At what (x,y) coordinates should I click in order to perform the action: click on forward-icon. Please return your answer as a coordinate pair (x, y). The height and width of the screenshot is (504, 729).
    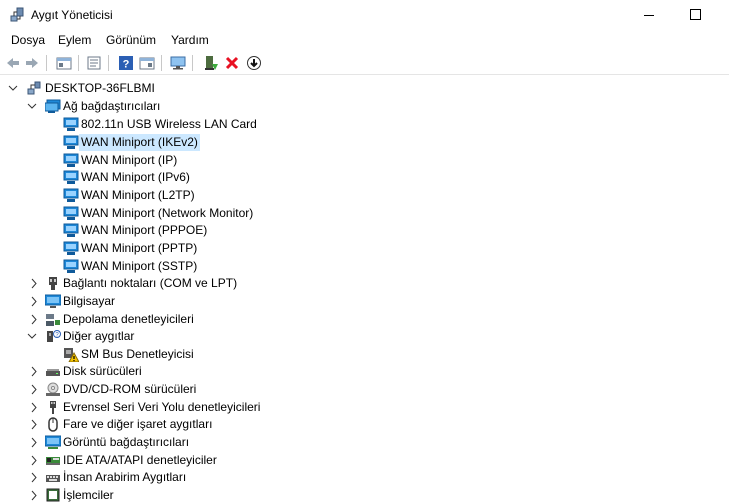
    Looking at the image, I should click on (32, 63).